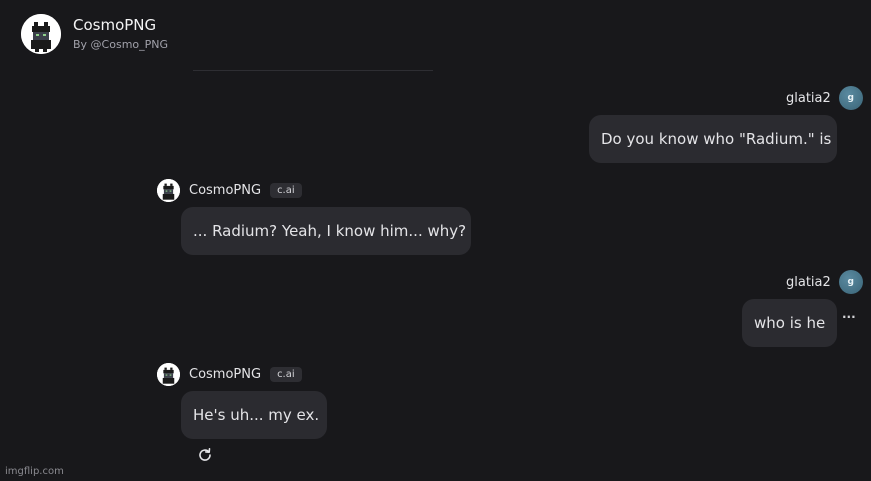  Describe the element at coordinates (326, 231) in the screenshot. I see `bot-message-bubble: ... Radium? Yeah, I know him... why?` at that location.